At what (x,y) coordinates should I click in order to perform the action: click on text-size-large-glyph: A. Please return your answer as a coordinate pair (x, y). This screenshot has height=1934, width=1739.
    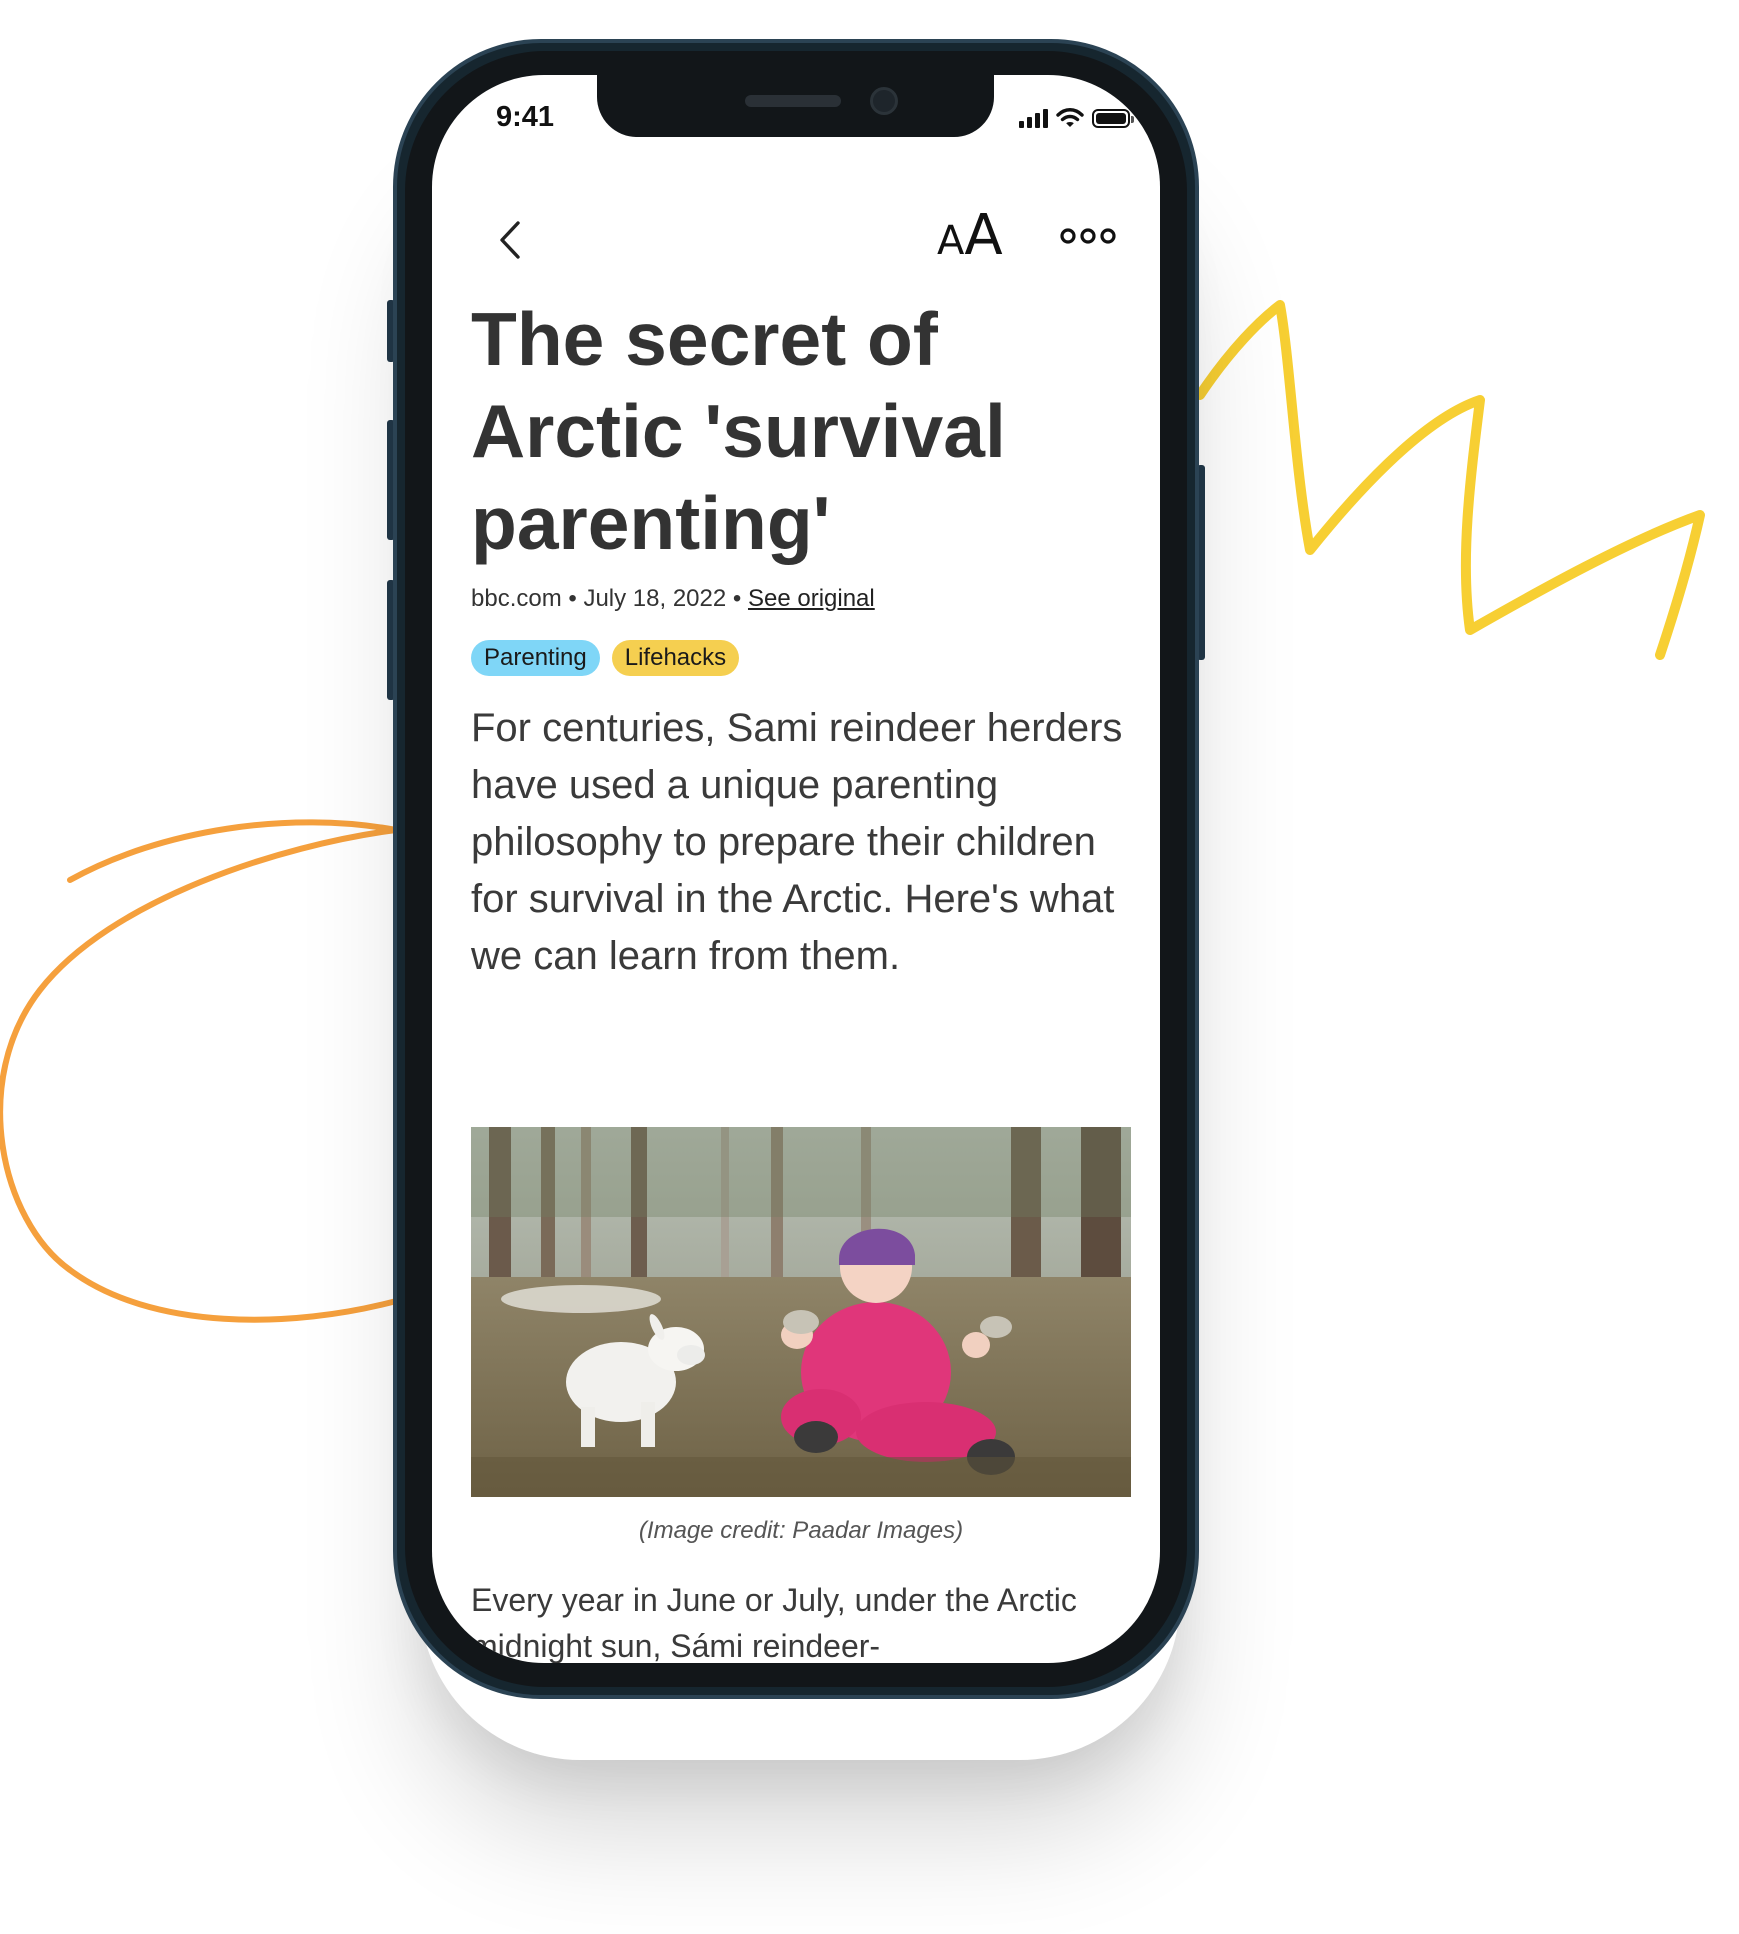
    Looking at the image, I should click on (983, 235).